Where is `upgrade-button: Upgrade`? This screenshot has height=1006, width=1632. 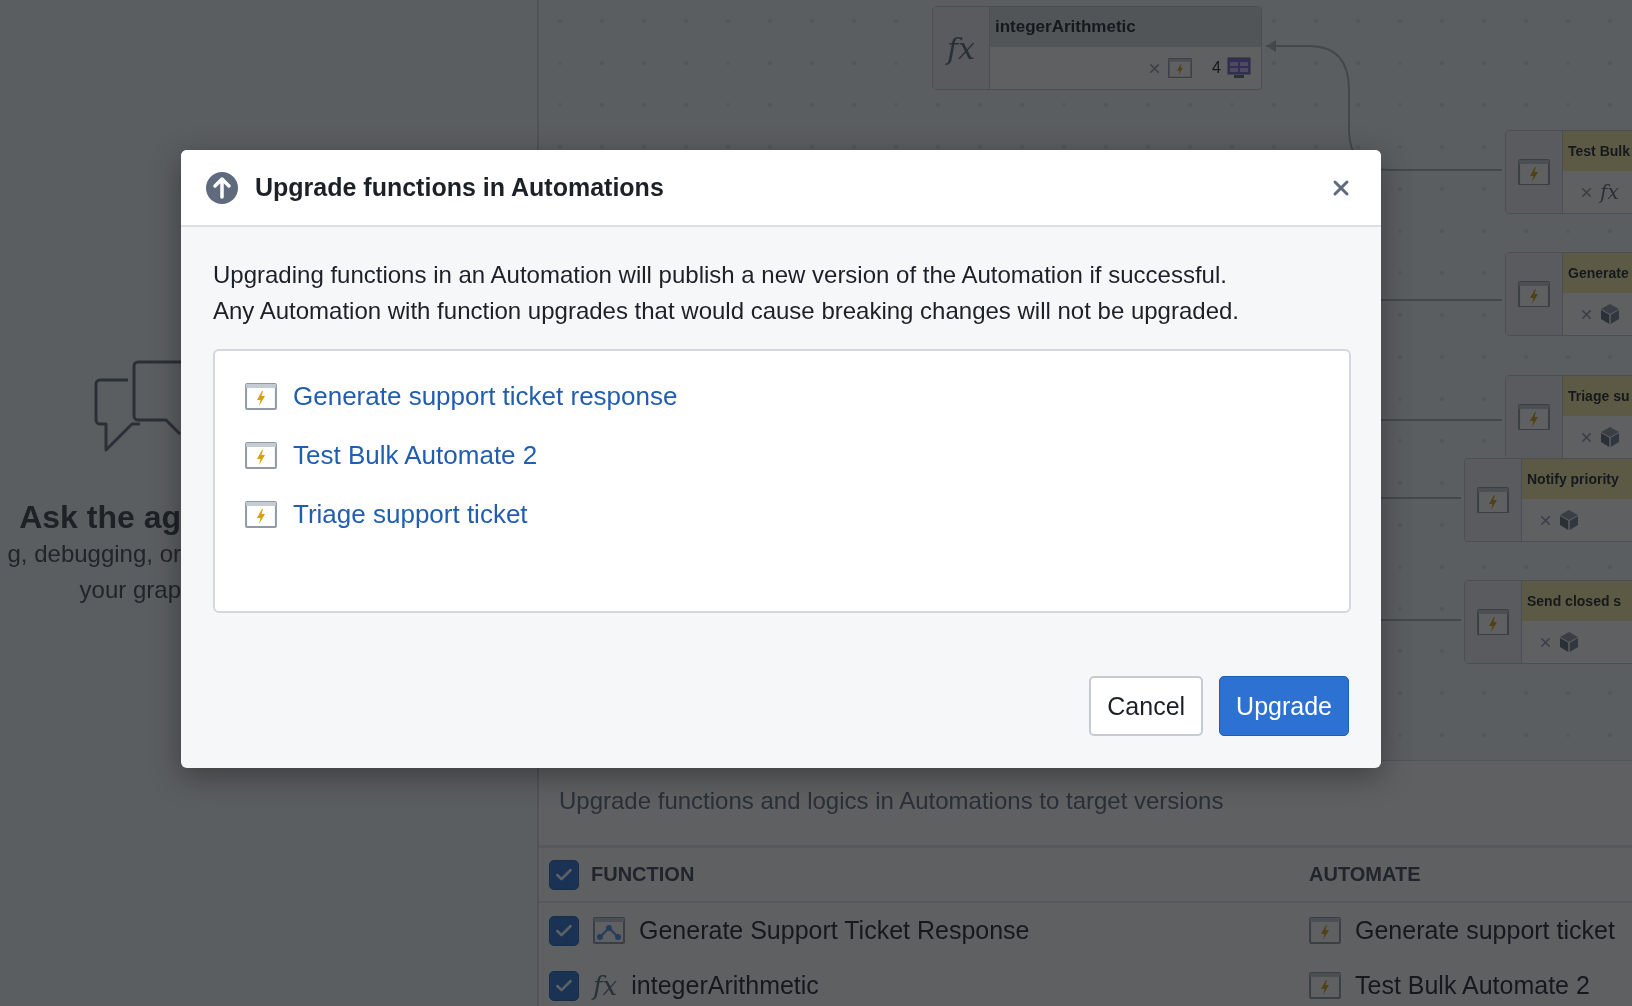 upgrade-button: Upgrade is located at coordinates (1284, 706).